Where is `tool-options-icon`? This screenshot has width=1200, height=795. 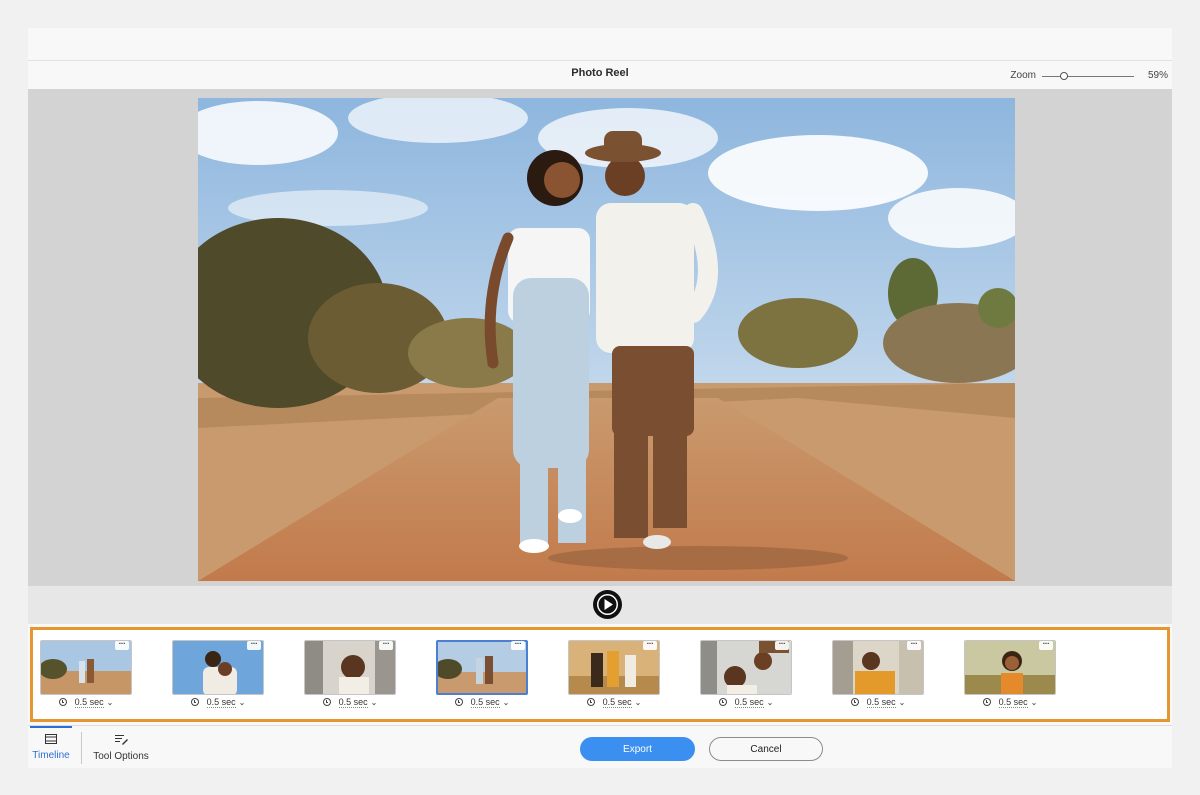 tool-options-icon is located at coordinates (121, 740).